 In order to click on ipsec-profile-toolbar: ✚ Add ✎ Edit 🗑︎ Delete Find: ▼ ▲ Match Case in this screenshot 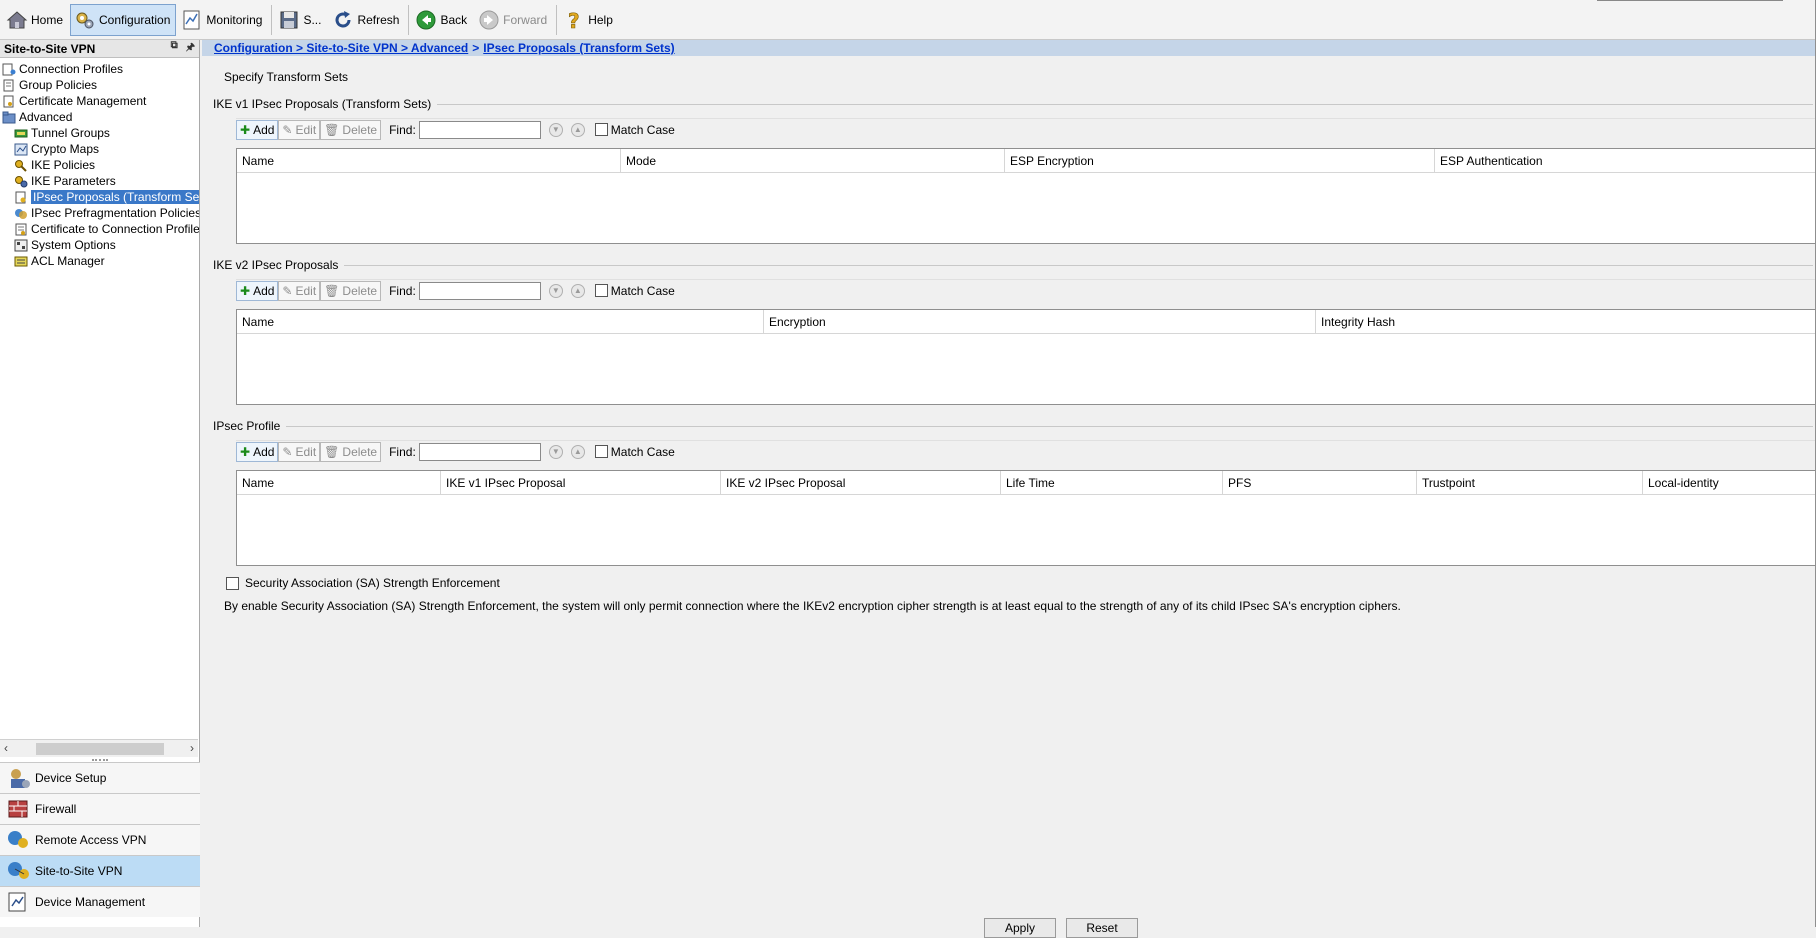, I will do `click(1026, 451)`.